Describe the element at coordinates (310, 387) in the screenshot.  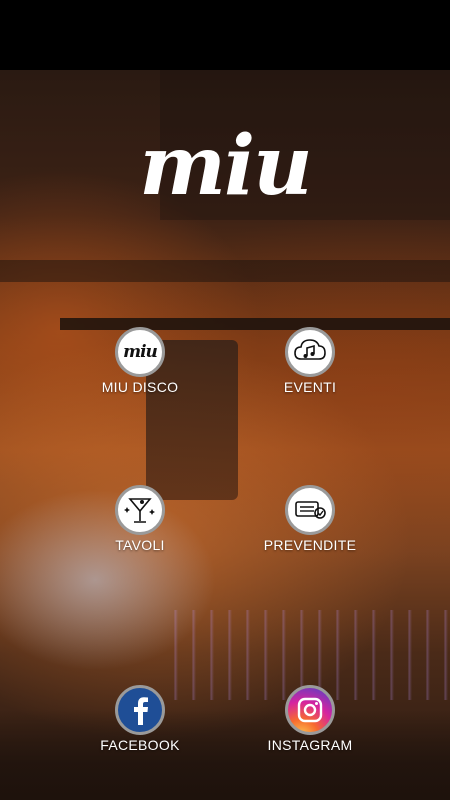
I see `menu-label-eventi: EVENTI` at that location.